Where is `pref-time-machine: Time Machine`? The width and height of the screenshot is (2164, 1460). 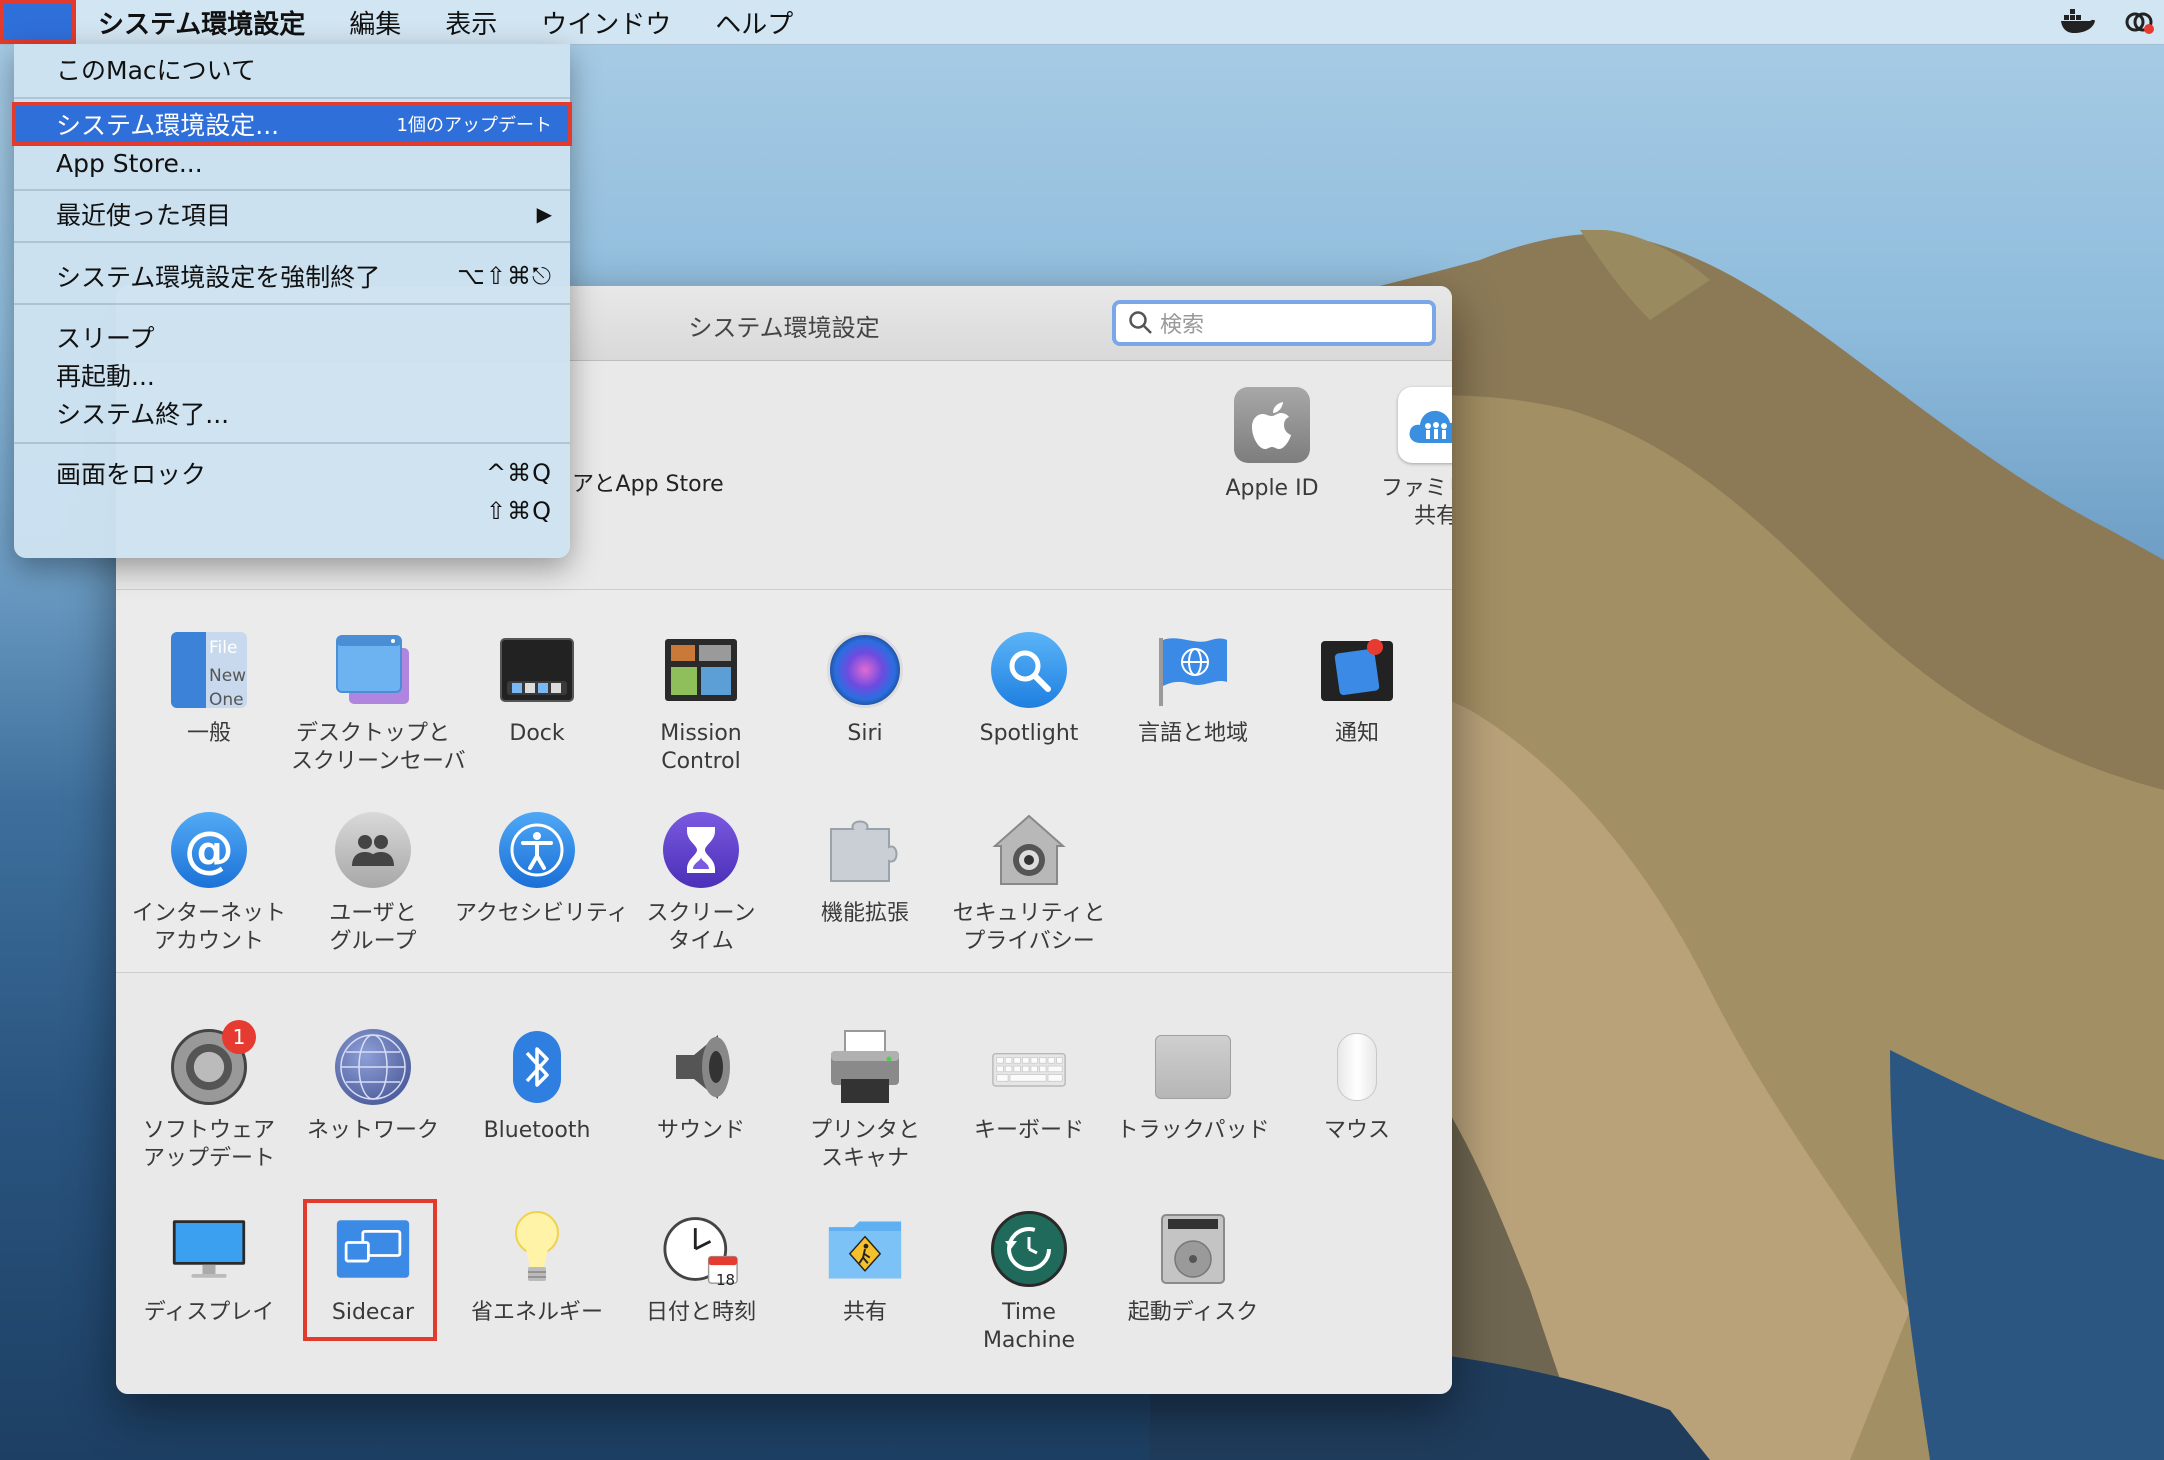
pref-time-machine: Time Machine is located at coordinates (1029, 1283).